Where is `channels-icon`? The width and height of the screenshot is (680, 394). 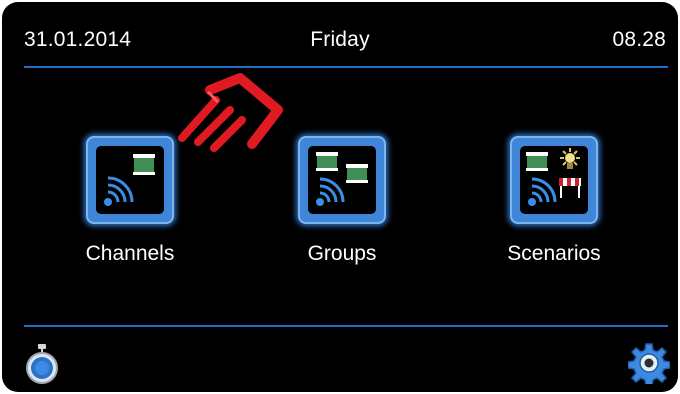 channels-icon is located at coordinates (129, 180).